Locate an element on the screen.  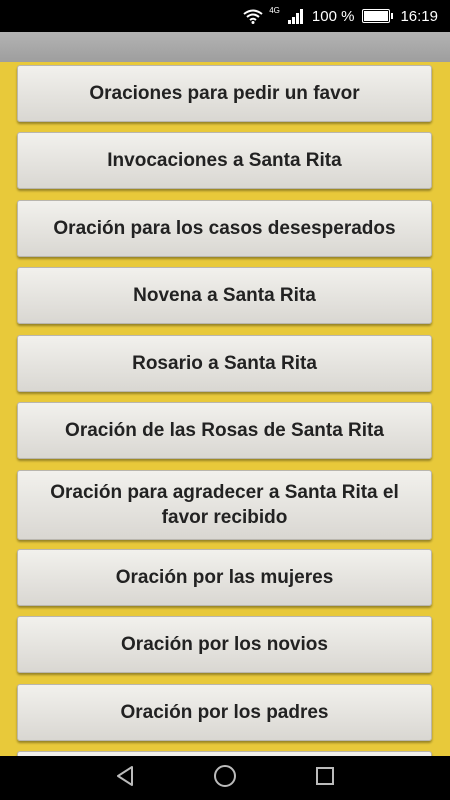
status-bar: 4G 100 % 16:19 is located at coordinates (225, 16).